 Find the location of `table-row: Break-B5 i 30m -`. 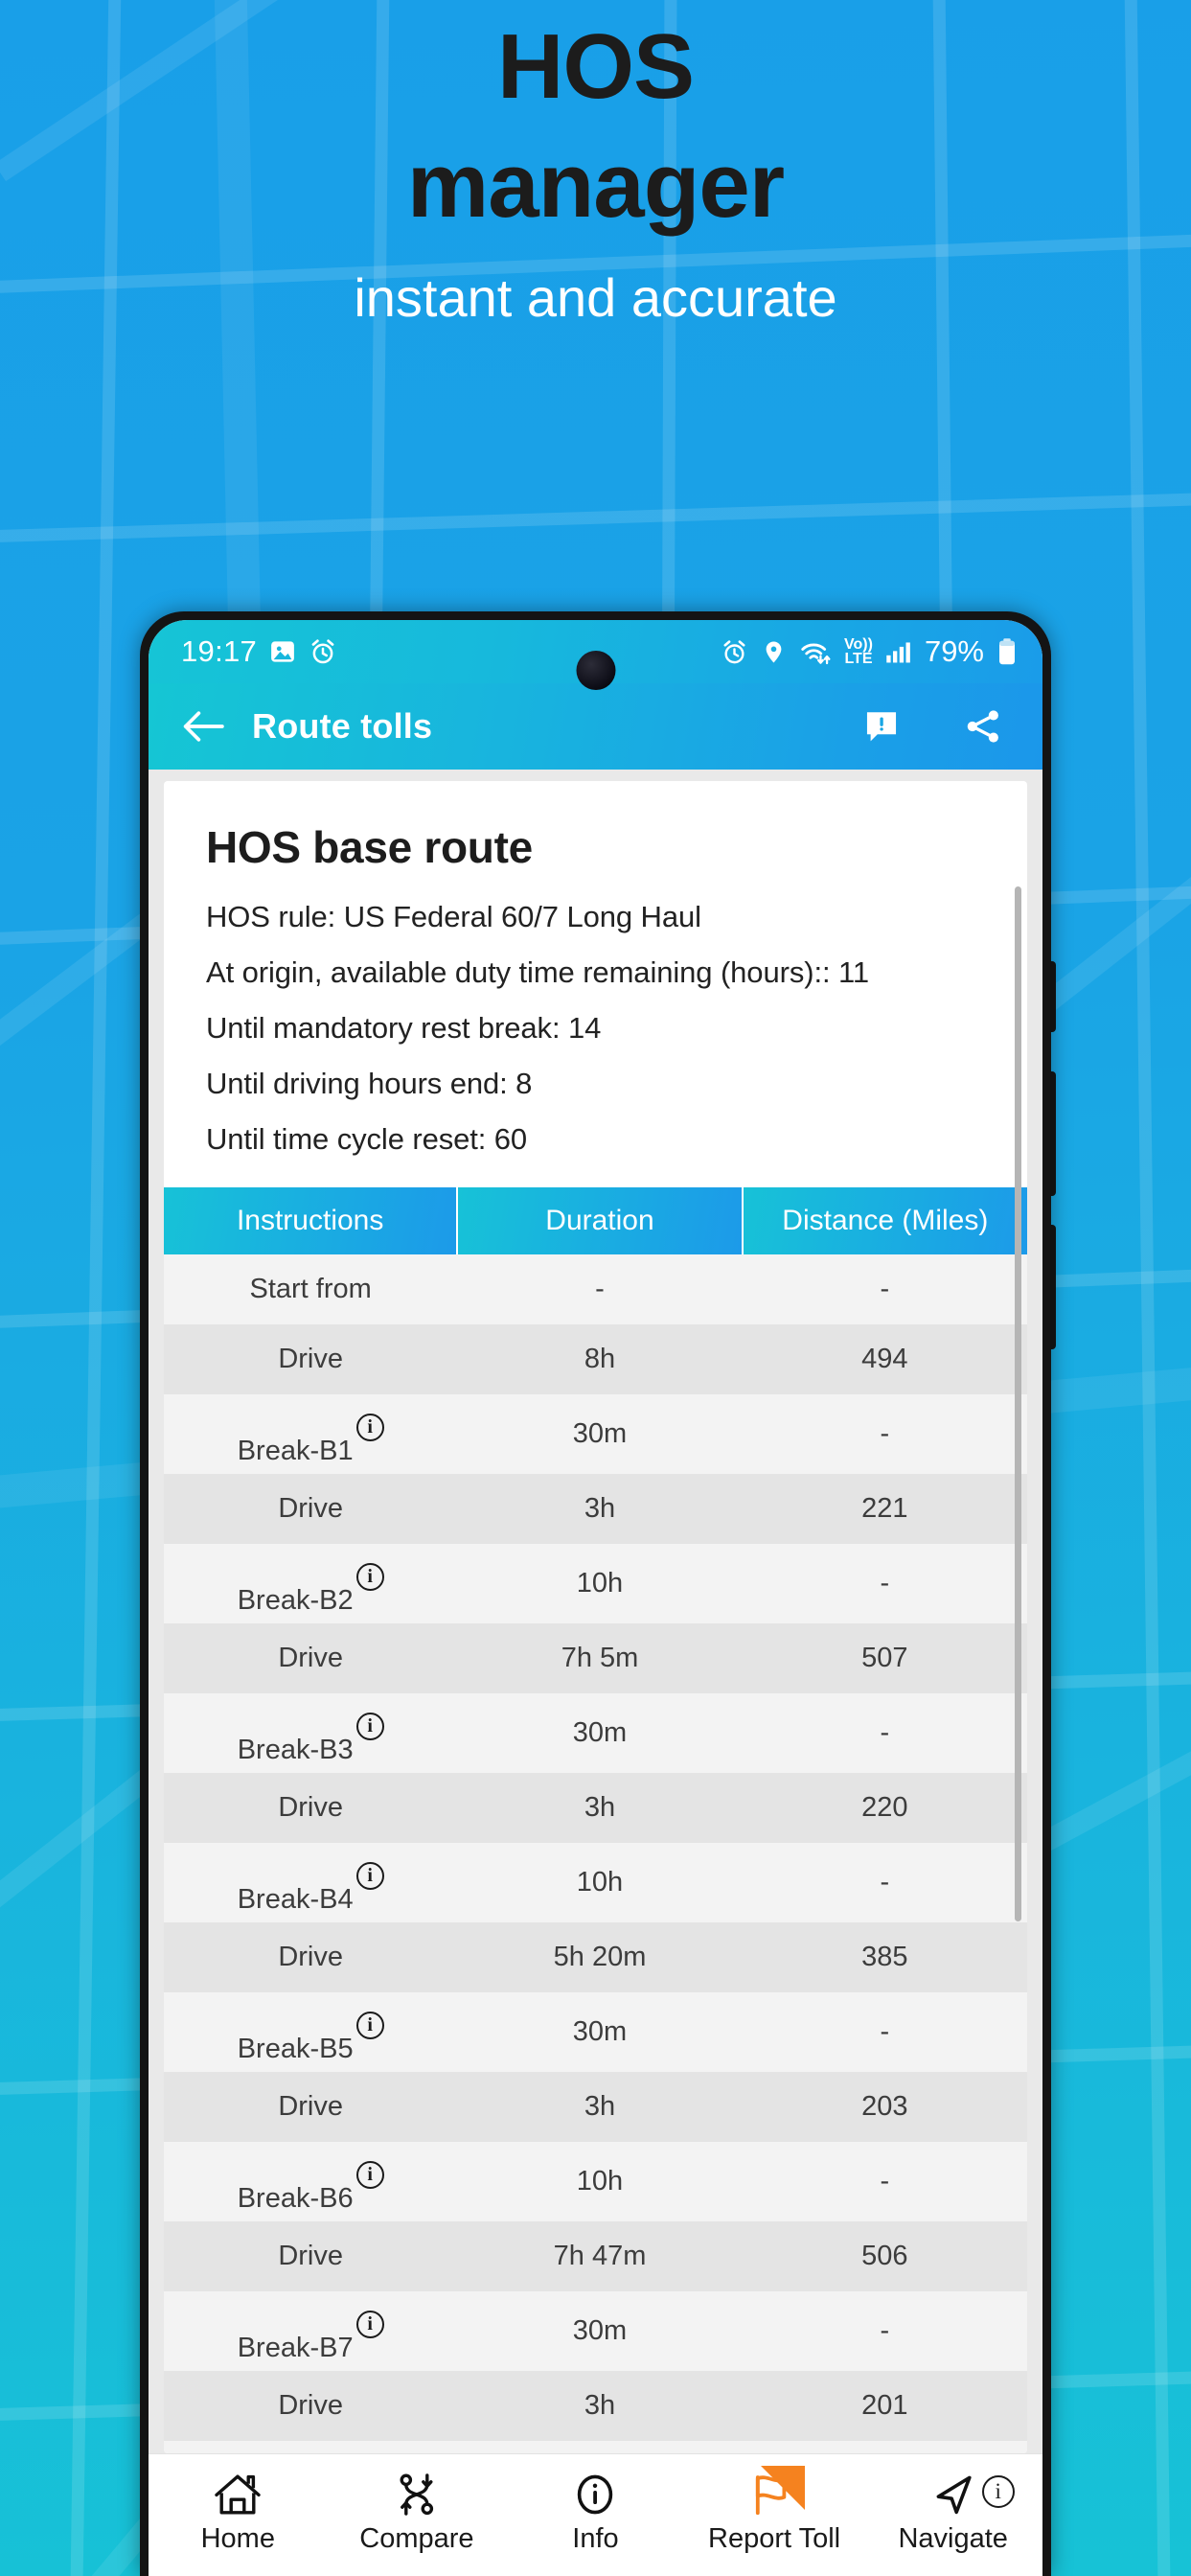

table-row: Break-B5 i 30m - is located at coordinates (595, 2032).